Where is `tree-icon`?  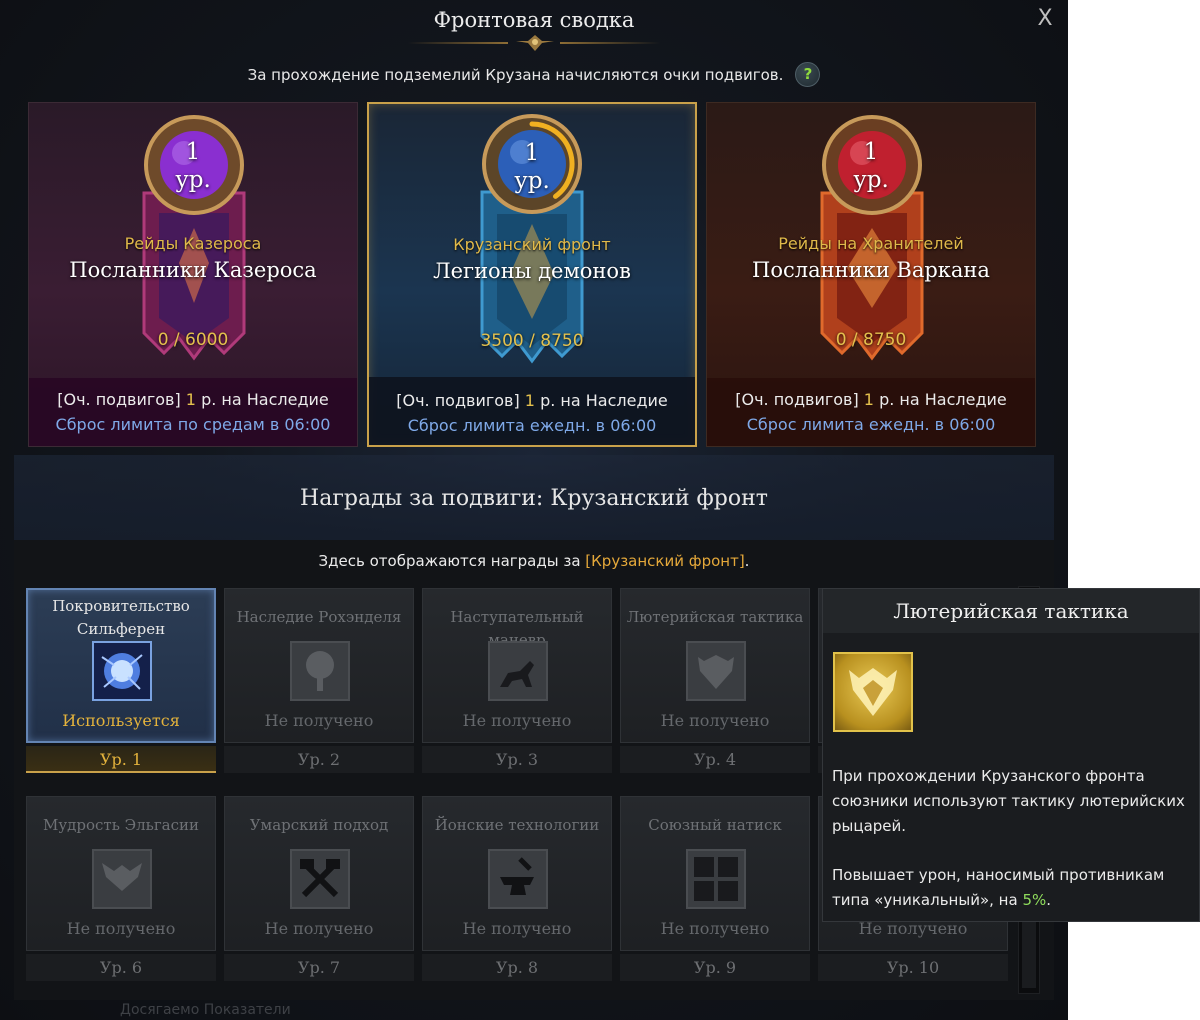
tree-icon is located at coordinates (320, 671).